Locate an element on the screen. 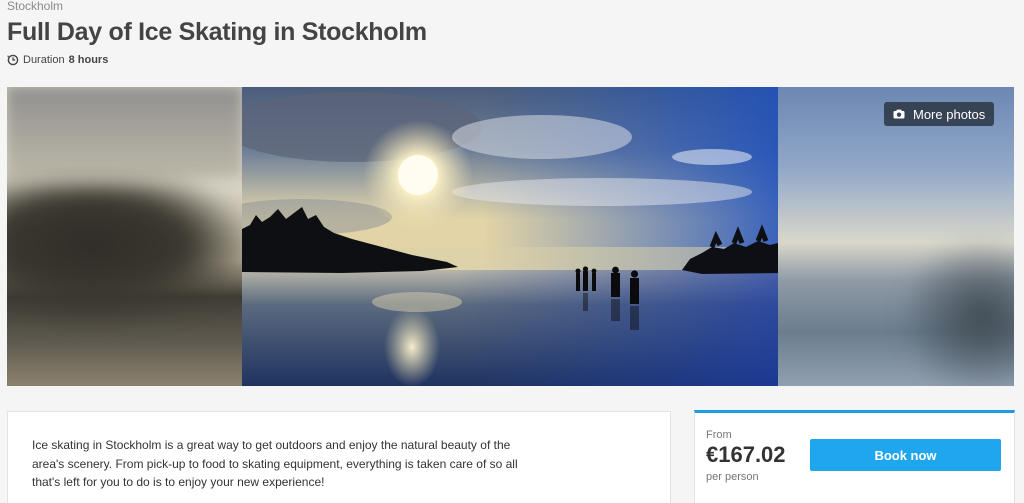  booking-card: From €167.02 per person Book now is located at coordinates (854, 456).